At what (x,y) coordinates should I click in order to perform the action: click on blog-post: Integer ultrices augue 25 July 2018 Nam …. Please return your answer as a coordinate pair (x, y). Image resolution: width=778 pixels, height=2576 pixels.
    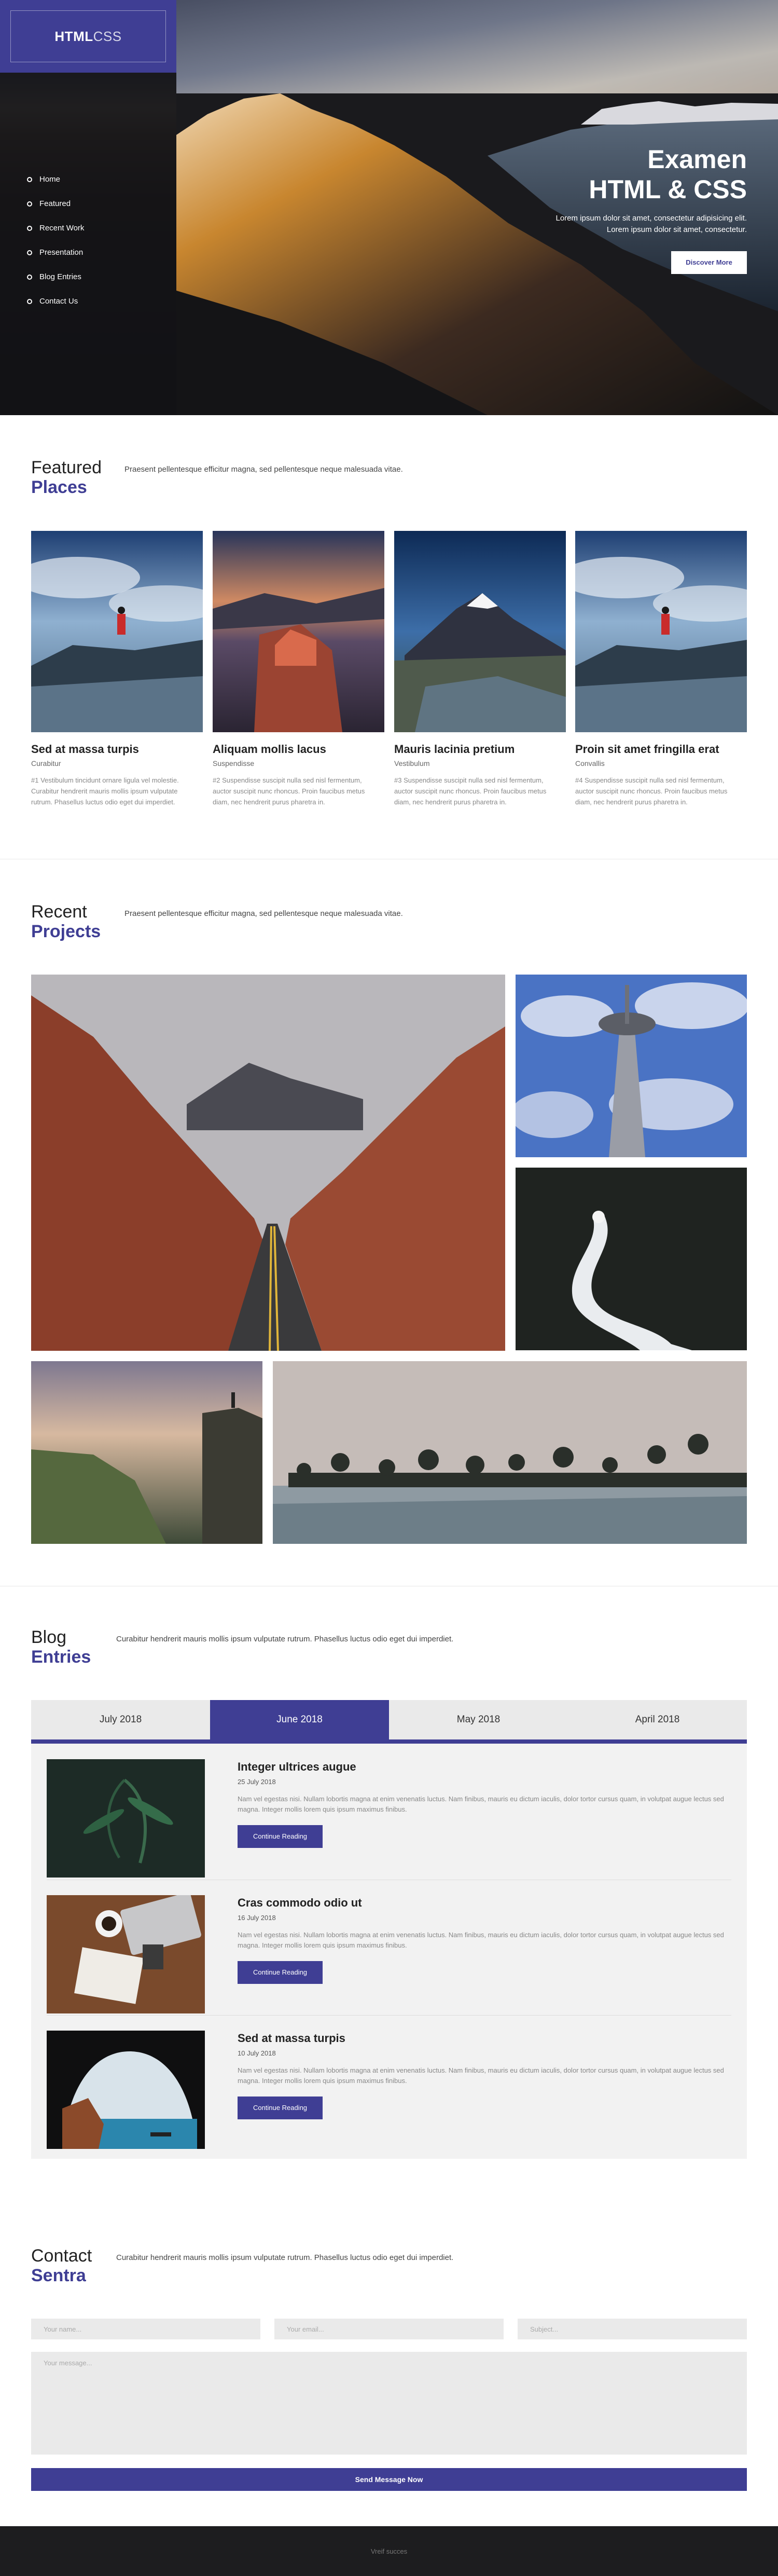
    Looking at the image, I should click on (389, 1816).